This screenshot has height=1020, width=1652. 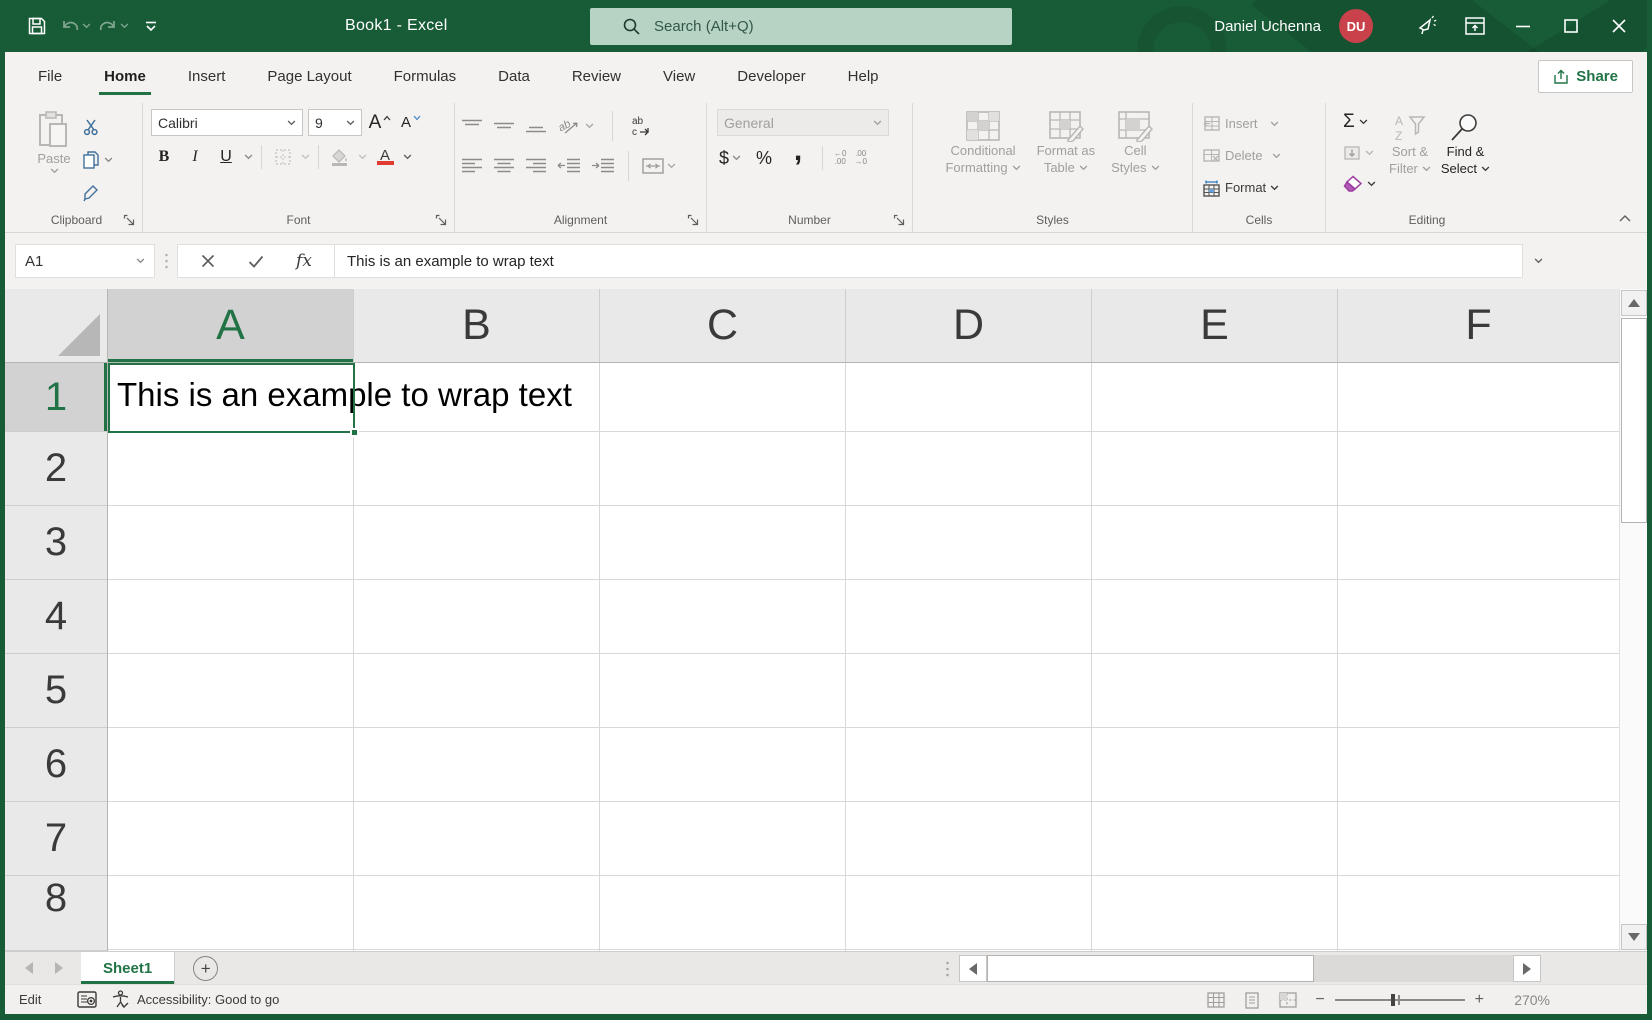 I want to click on row-header-1: 1, so click(x=56, y=397).